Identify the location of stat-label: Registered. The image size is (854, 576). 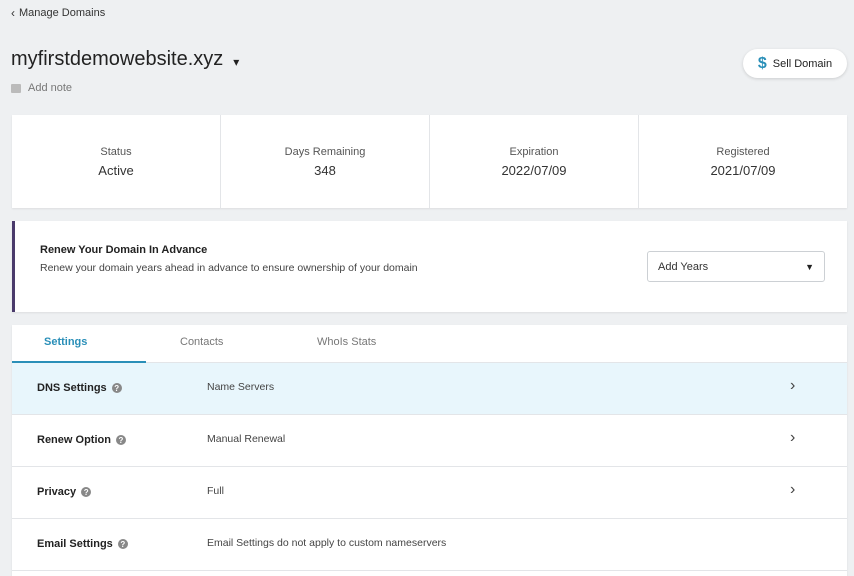
(743, 151).